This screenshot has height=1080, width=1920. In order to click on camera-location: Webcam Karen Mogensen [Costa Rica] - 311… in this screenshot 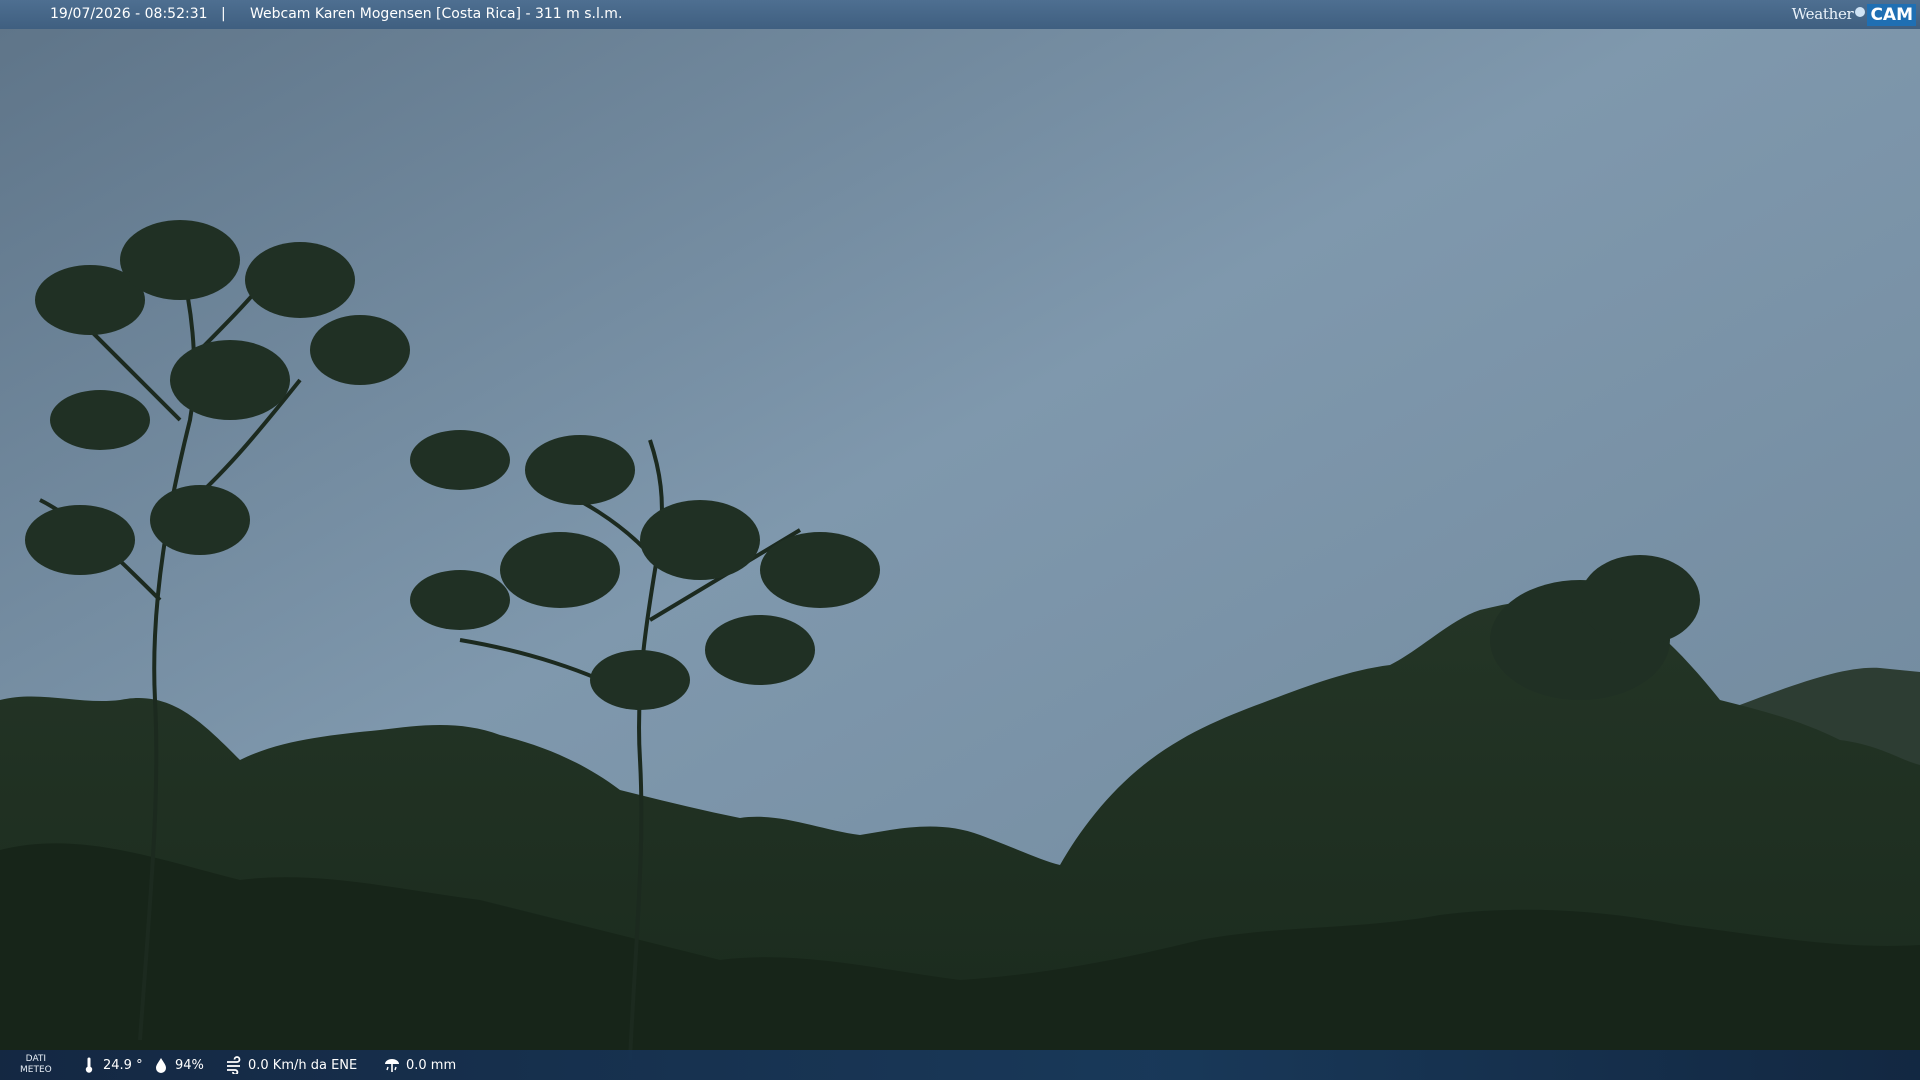, I will do `click(436, 14)`.